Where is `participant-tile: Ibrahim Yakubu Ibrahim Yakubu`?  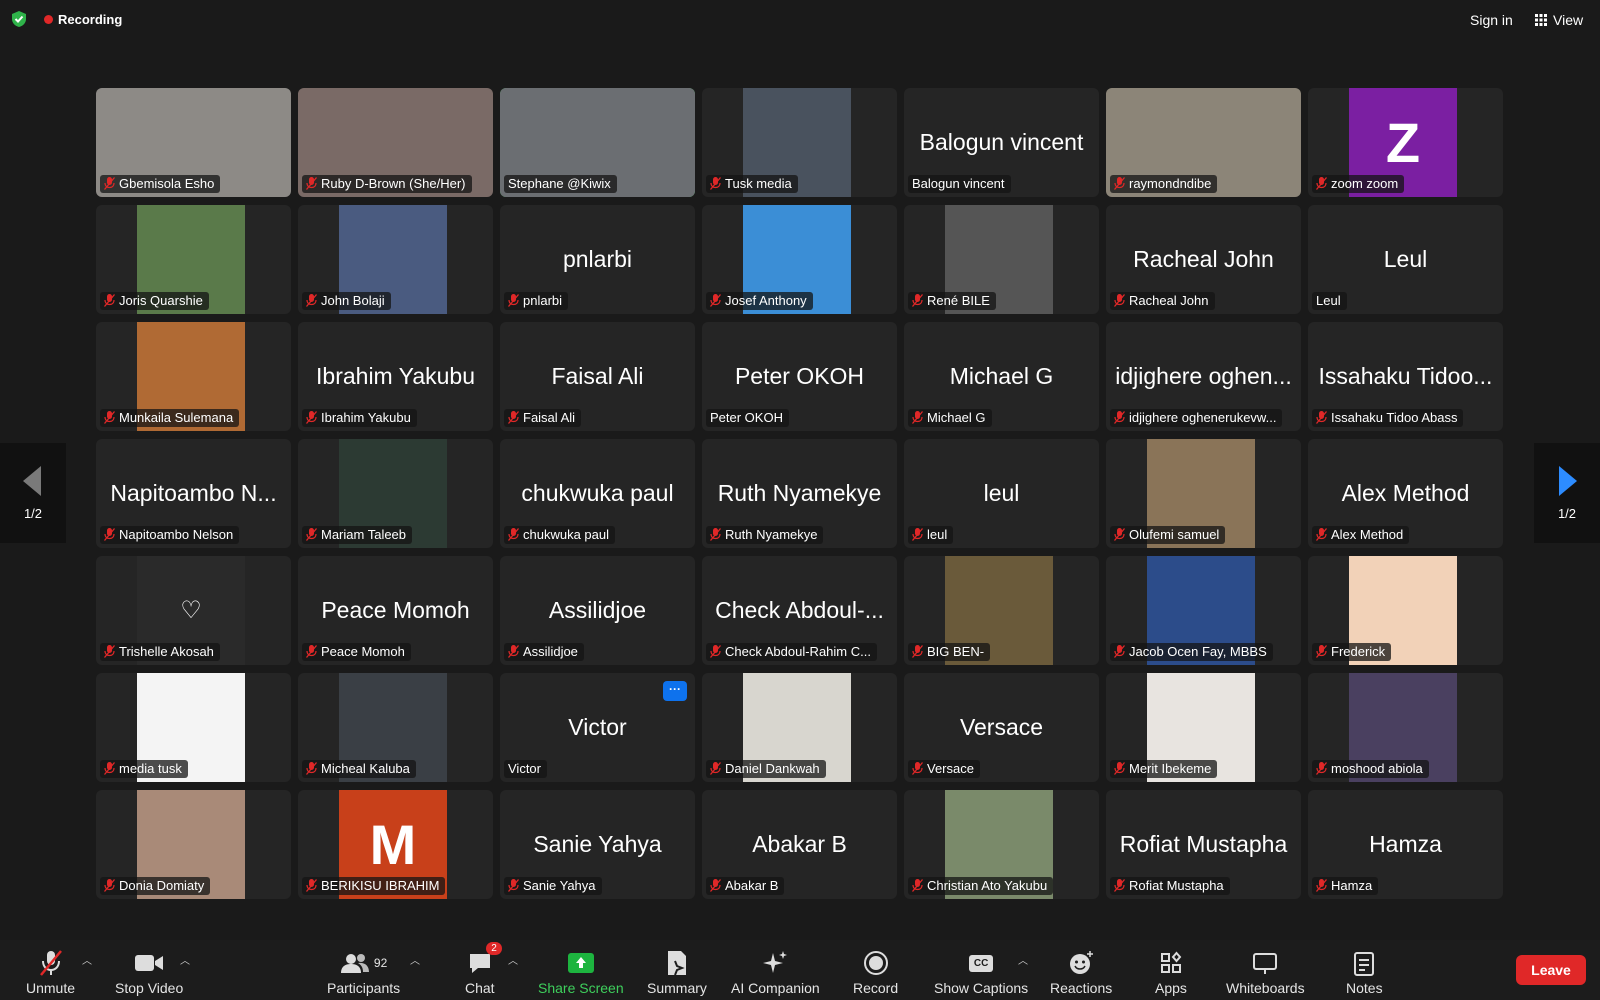 participant-tile: Ibrahim Yakubu Ibrahim Yakubu is located at coordinates (395, 376).